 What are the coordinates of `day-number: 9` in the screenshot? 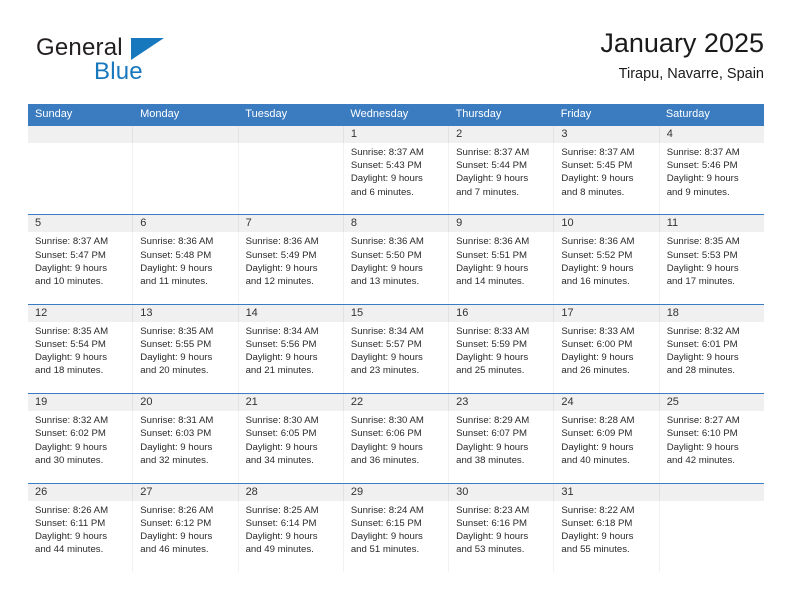 It's located at (502, 224).